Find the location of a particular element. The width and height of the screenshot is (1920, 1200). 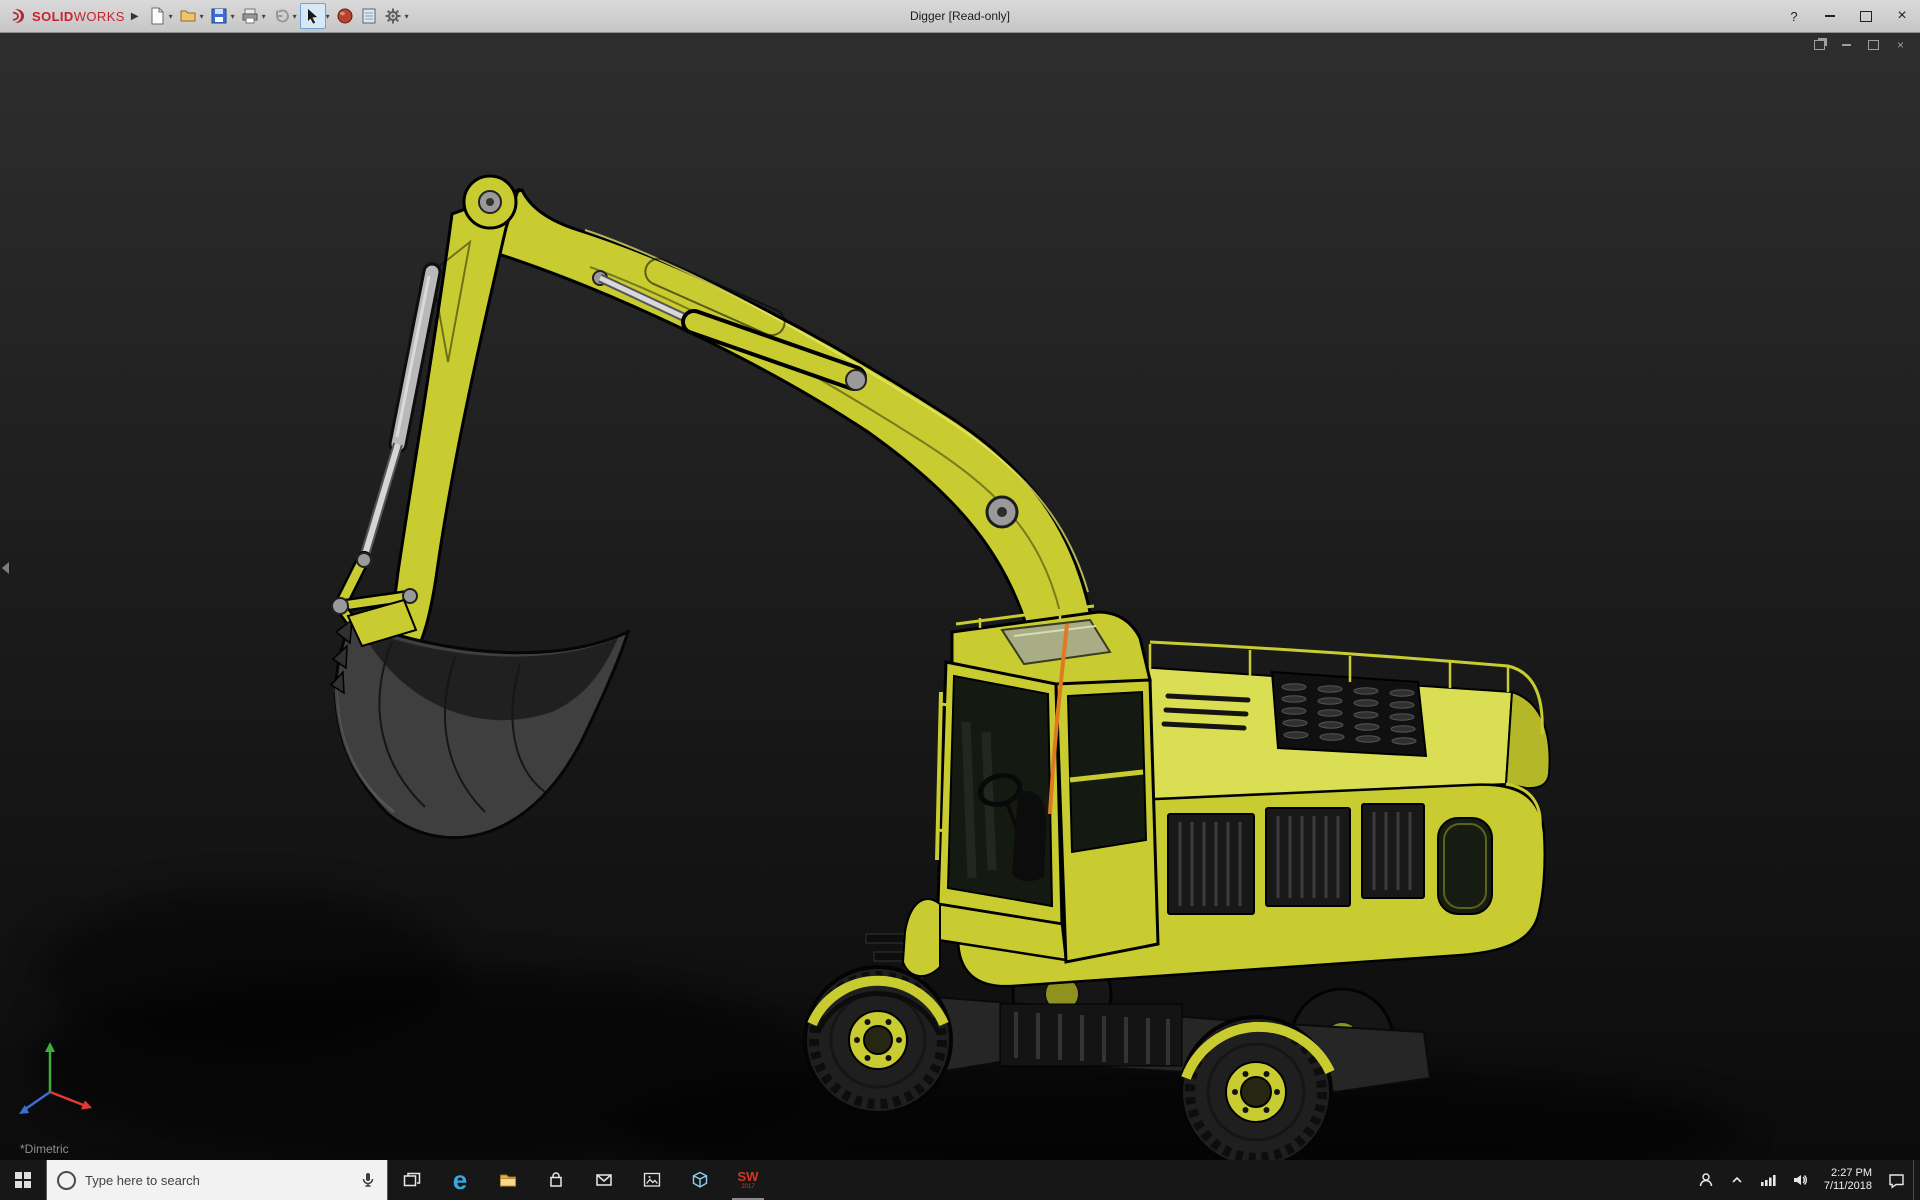

save-icon is located at coordinates (219, 16).